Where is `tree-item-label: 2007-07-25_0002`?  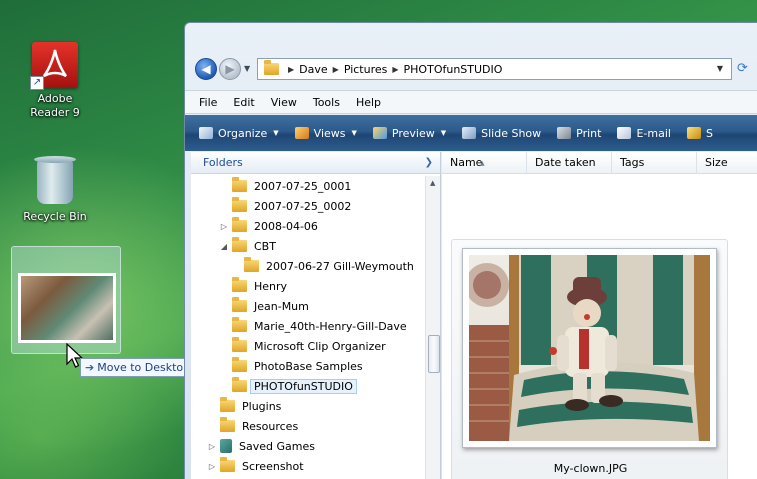 tree-item-label: 2007-07-25_0002 is located at coordinates (303, 206).